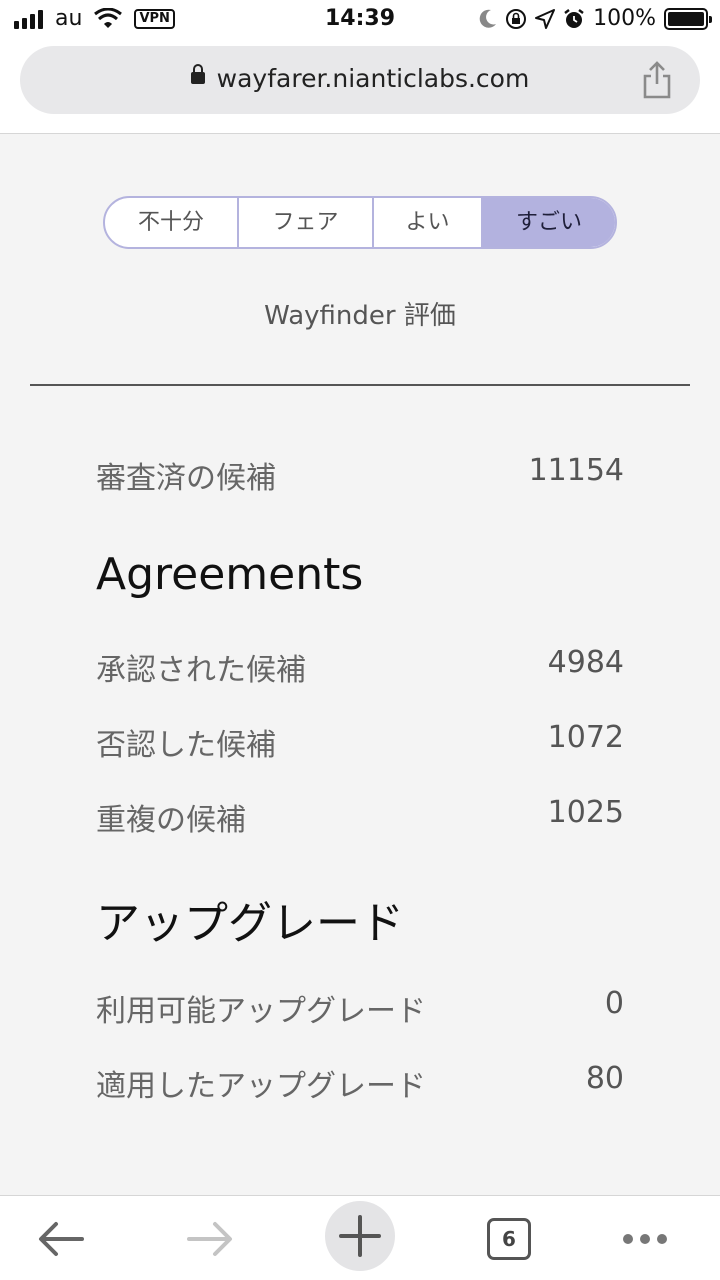 This screenshot has height=1280, width=720. I want to click on rating-option-insufficient: 不十分, so click(172, 222).